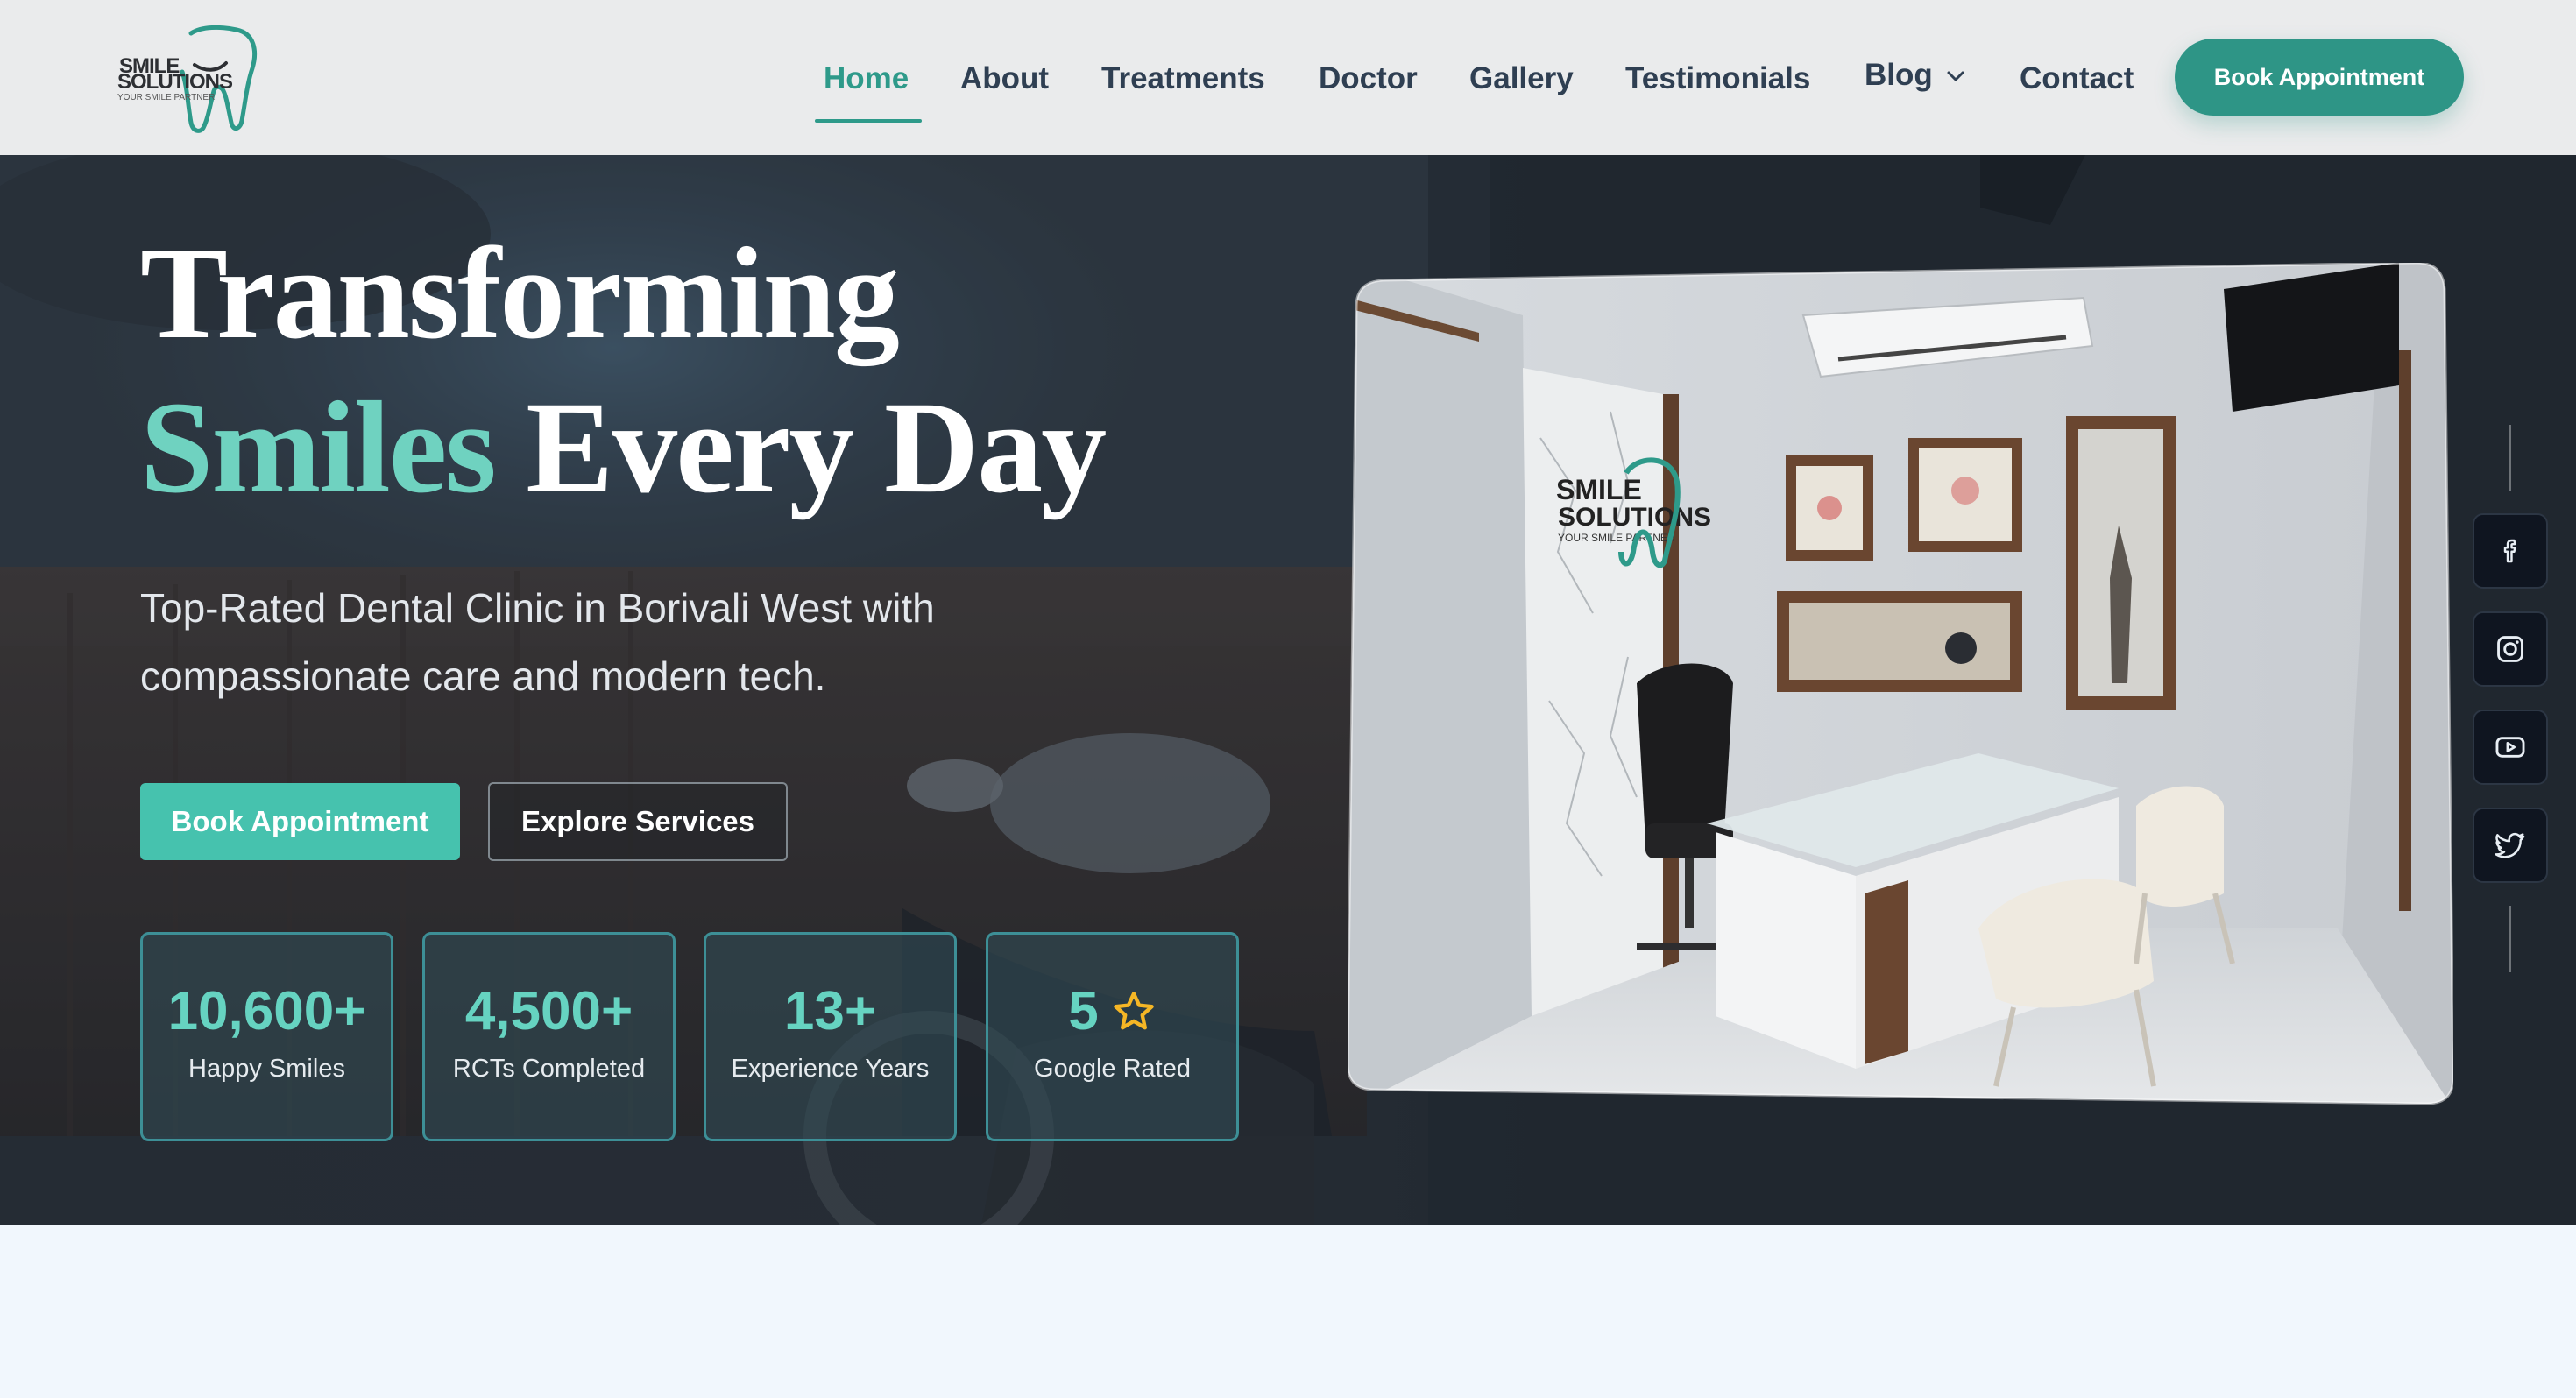  I want to click on stat-label: Google Rated, so click(1112, 1069).